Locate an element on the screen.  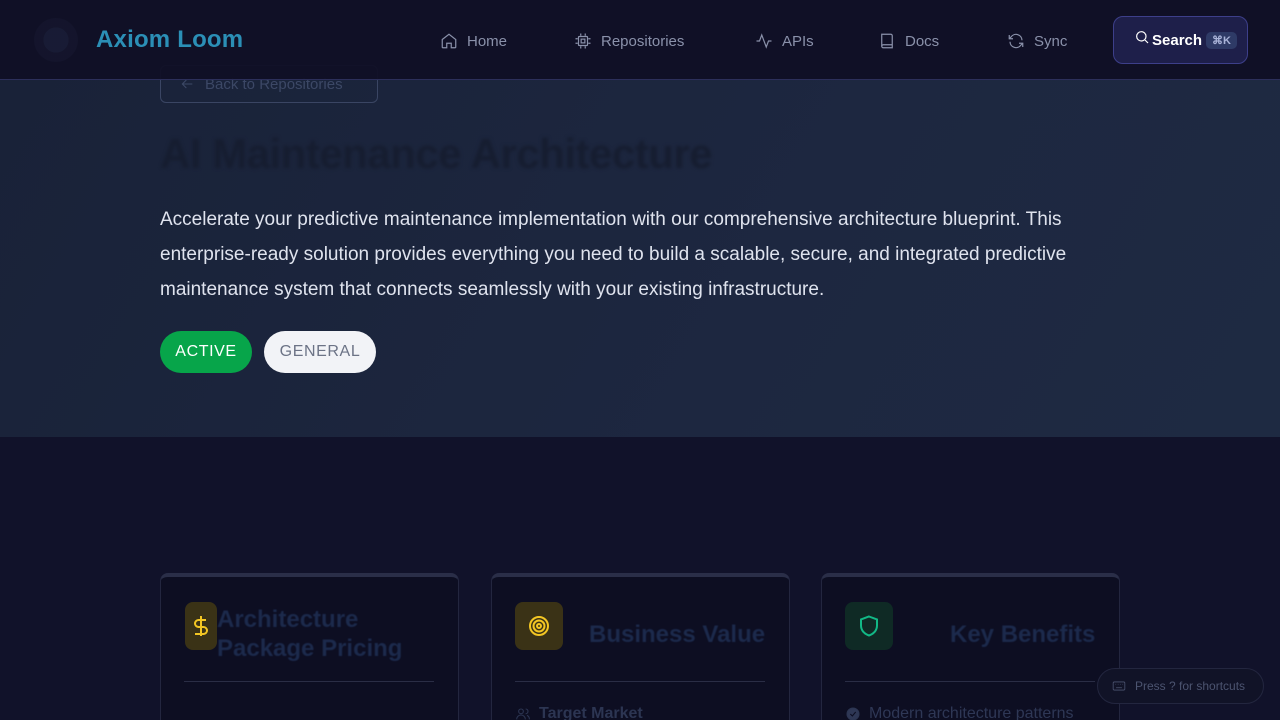
subheading-label: Target Market is located at coordinates (591, 712).